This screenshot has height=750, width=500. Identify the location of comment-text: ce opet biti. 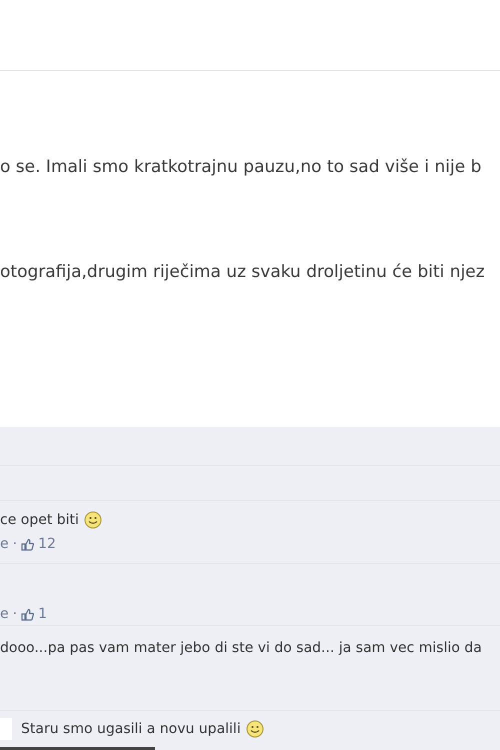
(39, 520).